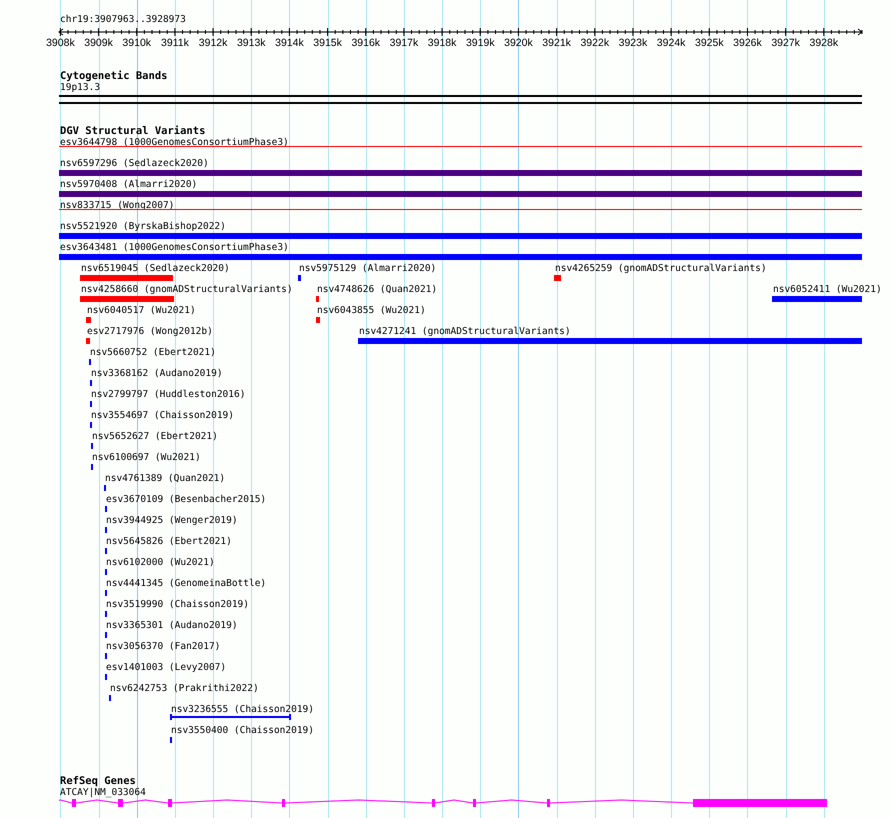 The width and height of the screenshot is (890, 818). What do you see at coordinates (186, 583) in the screenshot?
I see `variant-label: nsv4441345 (GenomeinaBottle)` at bounding box center [186, 583].